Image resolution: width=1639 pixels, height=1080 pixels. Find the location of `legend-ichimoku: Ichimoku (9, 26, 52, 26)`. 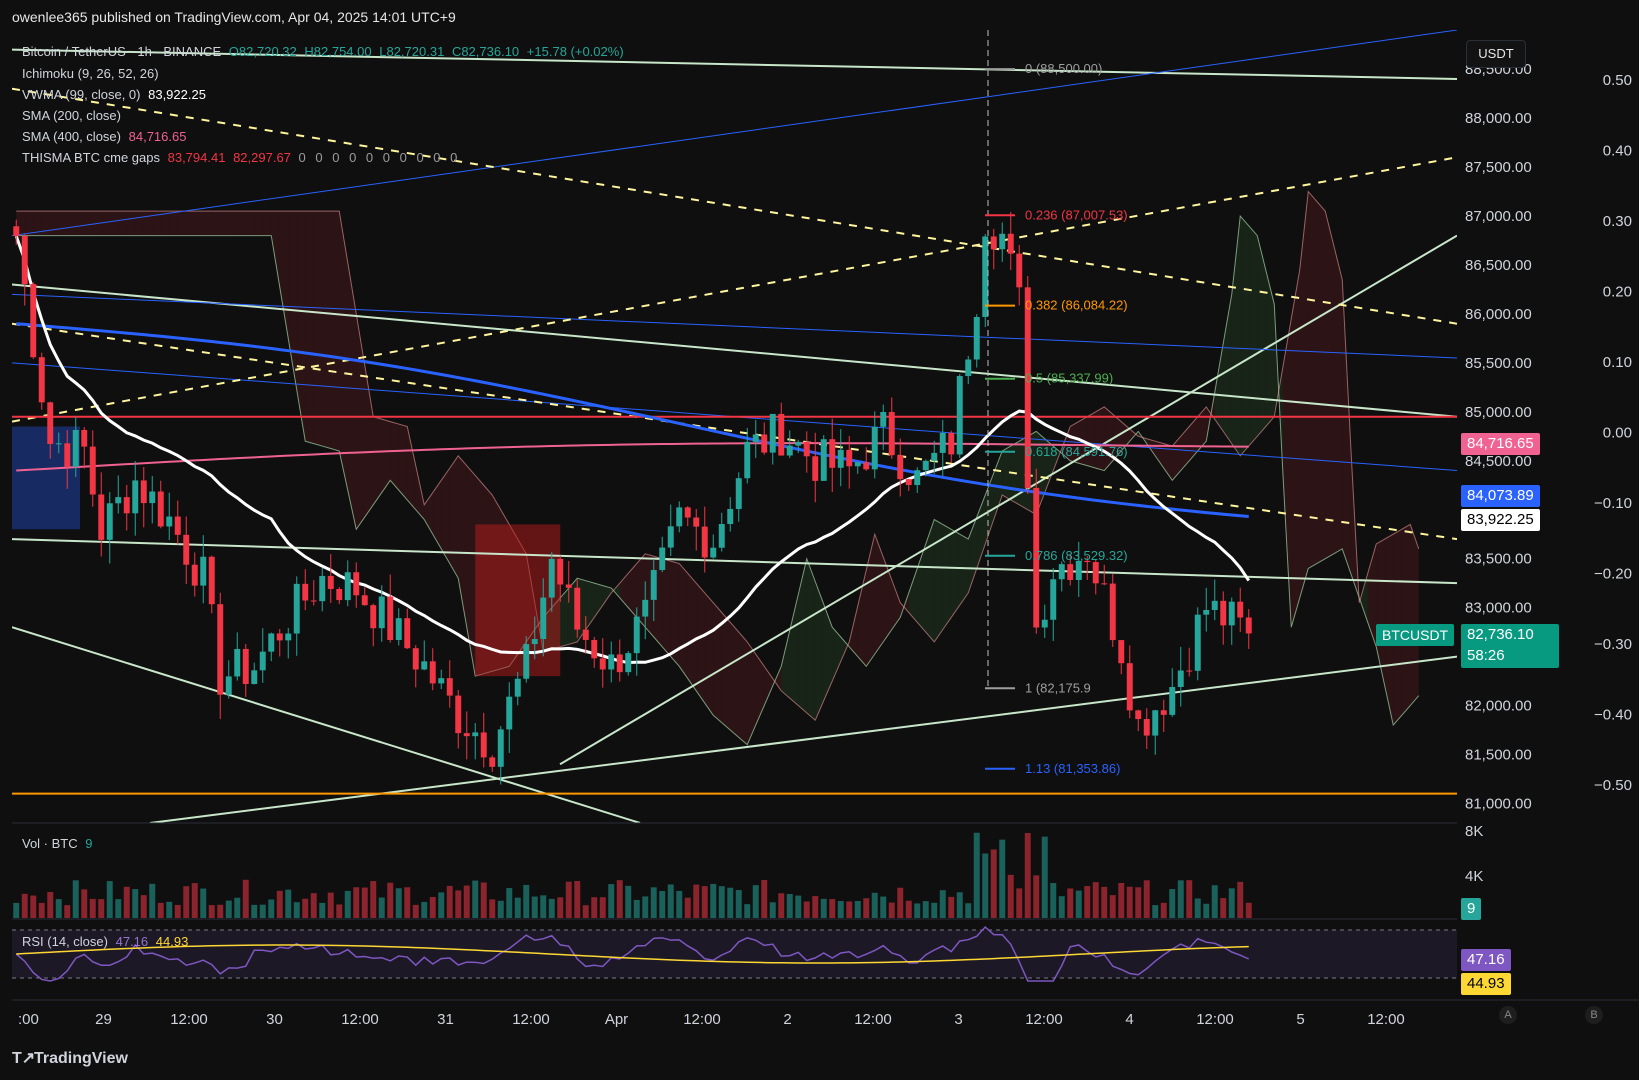

legend-ichimoku: Ichimoku (9, 26, 52, 26) is located at coordinates (92, 73).